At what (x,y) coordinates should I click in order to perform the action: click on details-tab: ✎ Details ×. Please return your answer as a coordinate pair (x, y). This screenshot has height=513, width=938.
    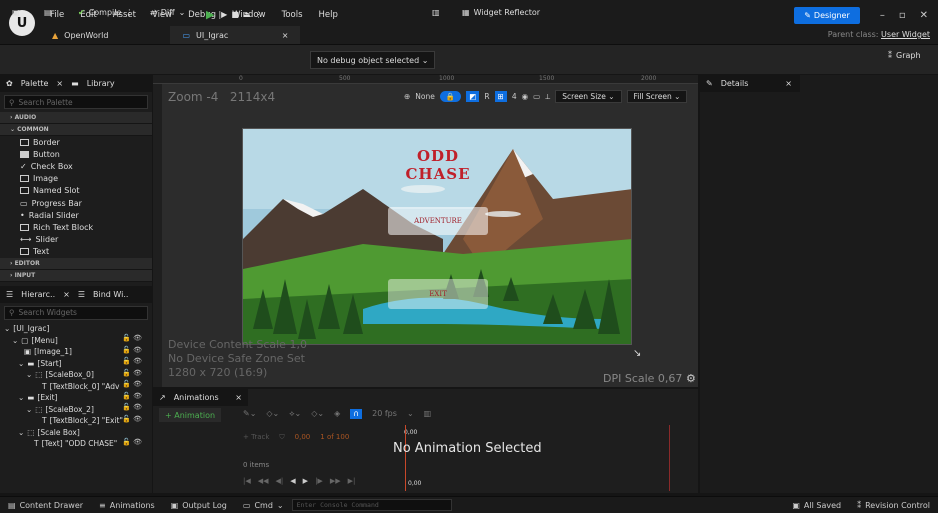
    Looking at the image, I should click on (750, 83).